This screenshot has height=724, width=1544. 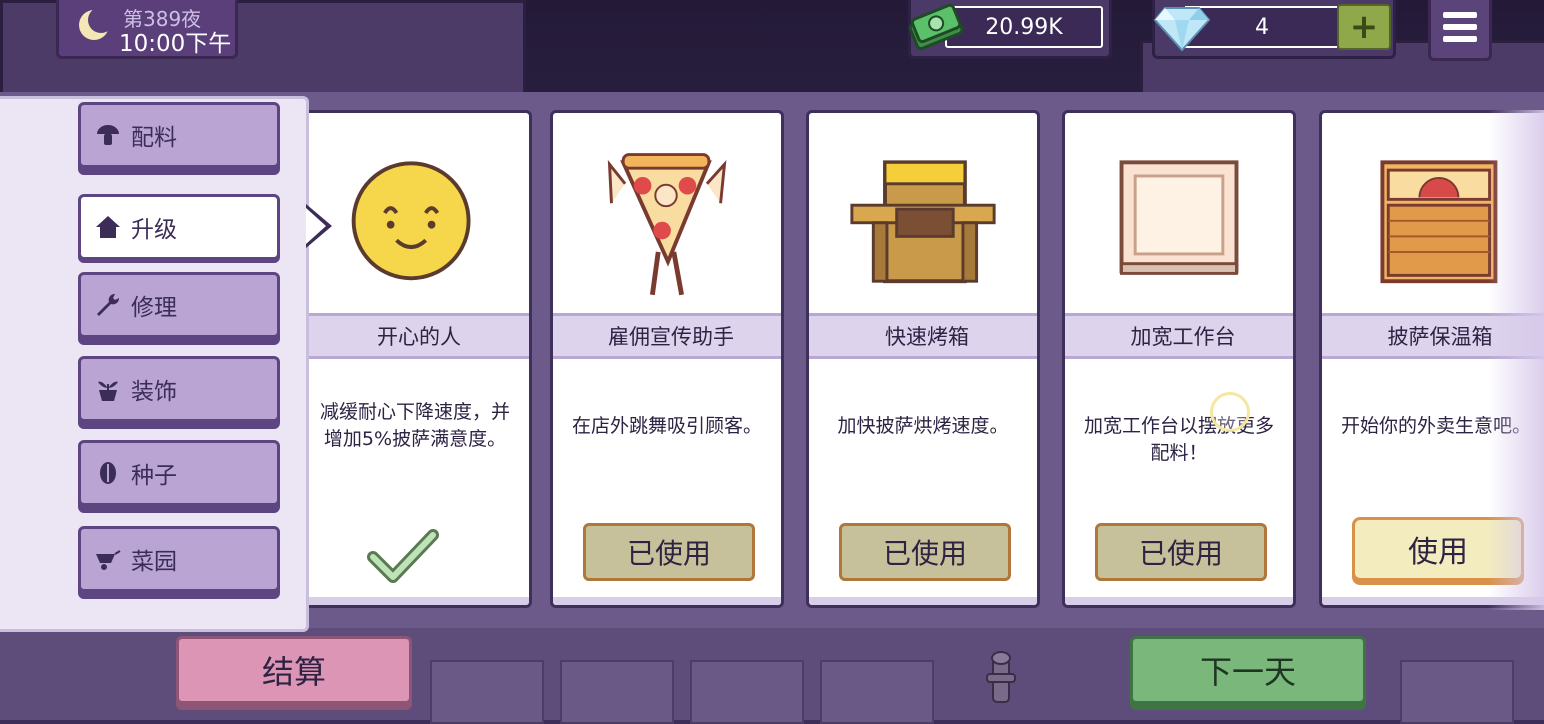 What do you see at coordinates (95, 24) in the screenshot?
I see `moon-icon` at bounding box center [95, 24].